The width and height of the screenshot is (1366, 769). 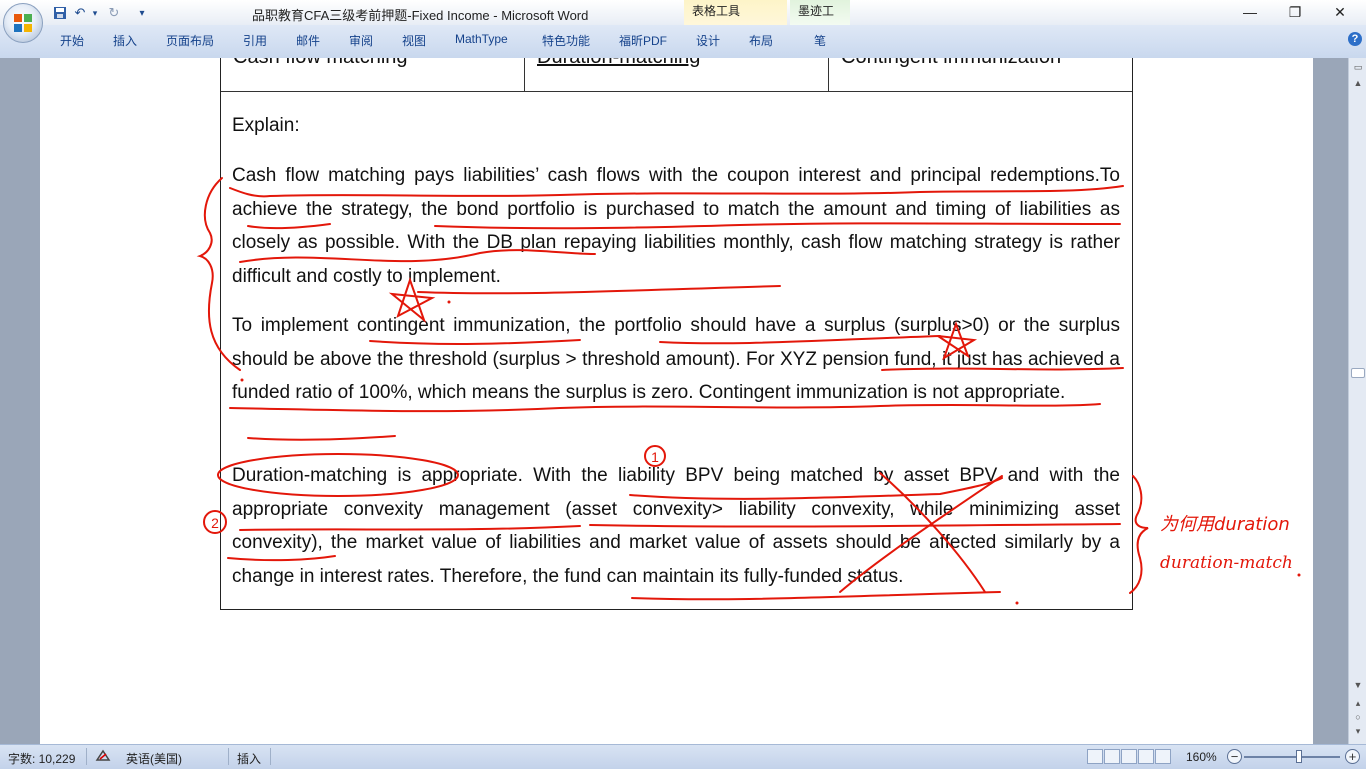 What do you see at coordinates (114, 13) in the screenshot?
I see `redo-icon: ↻` at bounding box center [114, 13].